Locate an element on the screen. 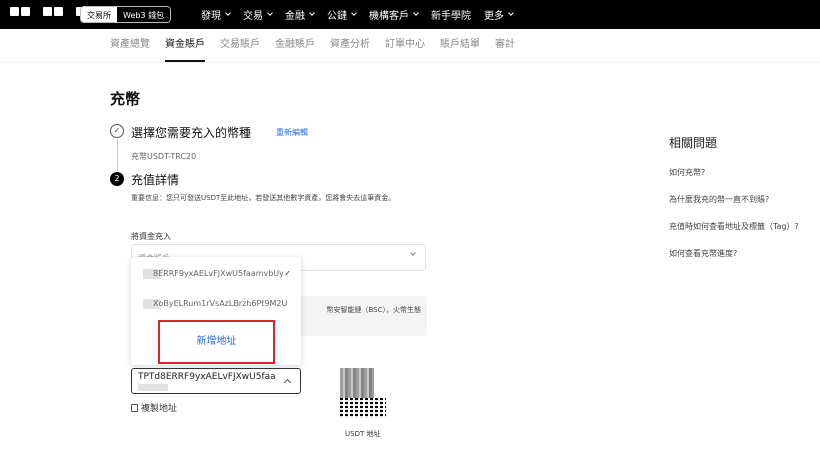  faq-link: 如何查看充幣進度? is located at coordinates (703, 253).